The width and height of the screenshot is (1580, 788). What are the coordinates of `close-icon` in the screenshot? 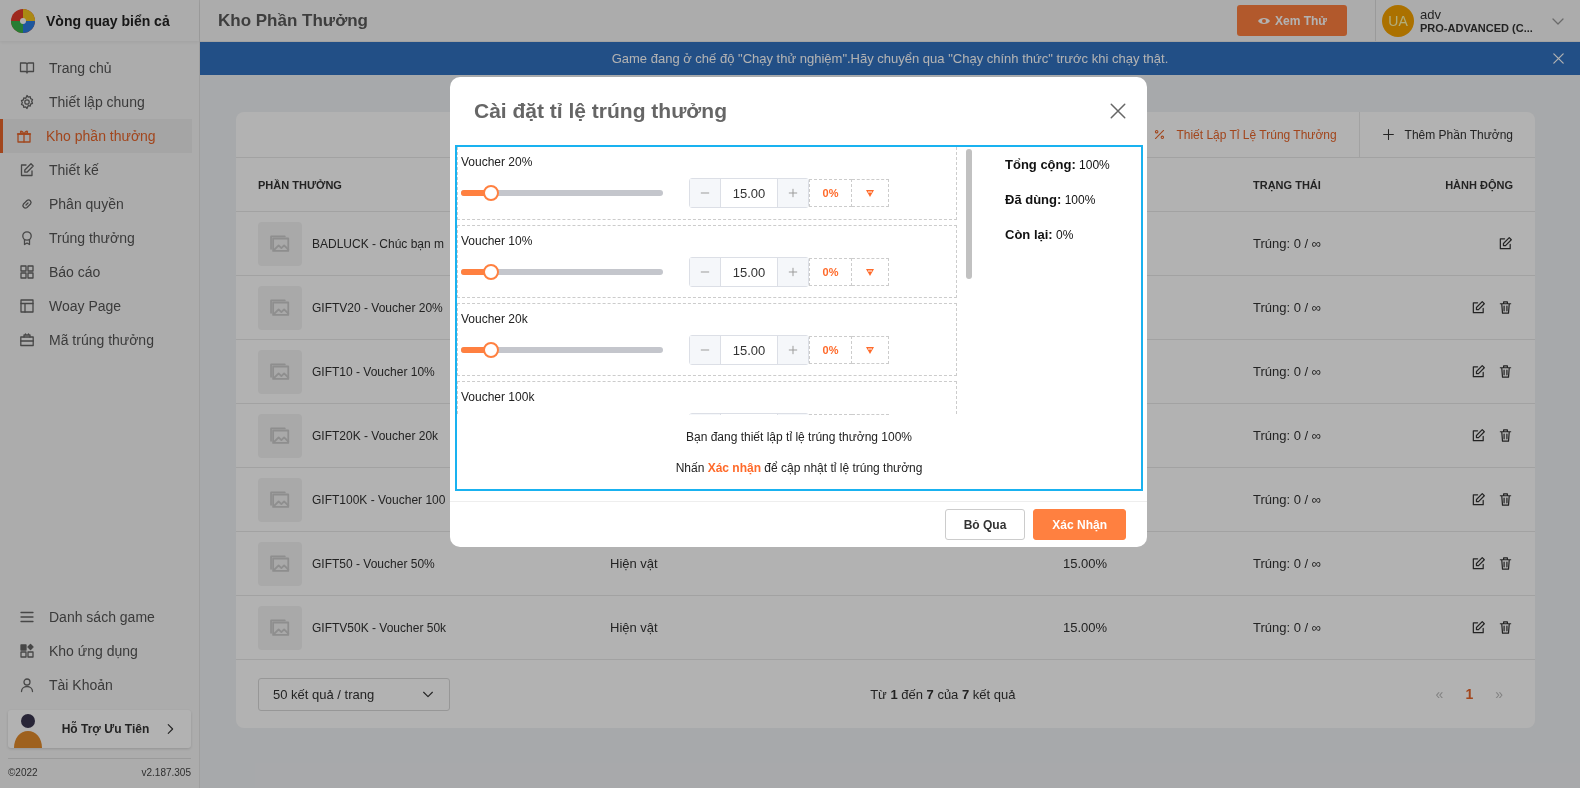 It's located at (1118, 111).